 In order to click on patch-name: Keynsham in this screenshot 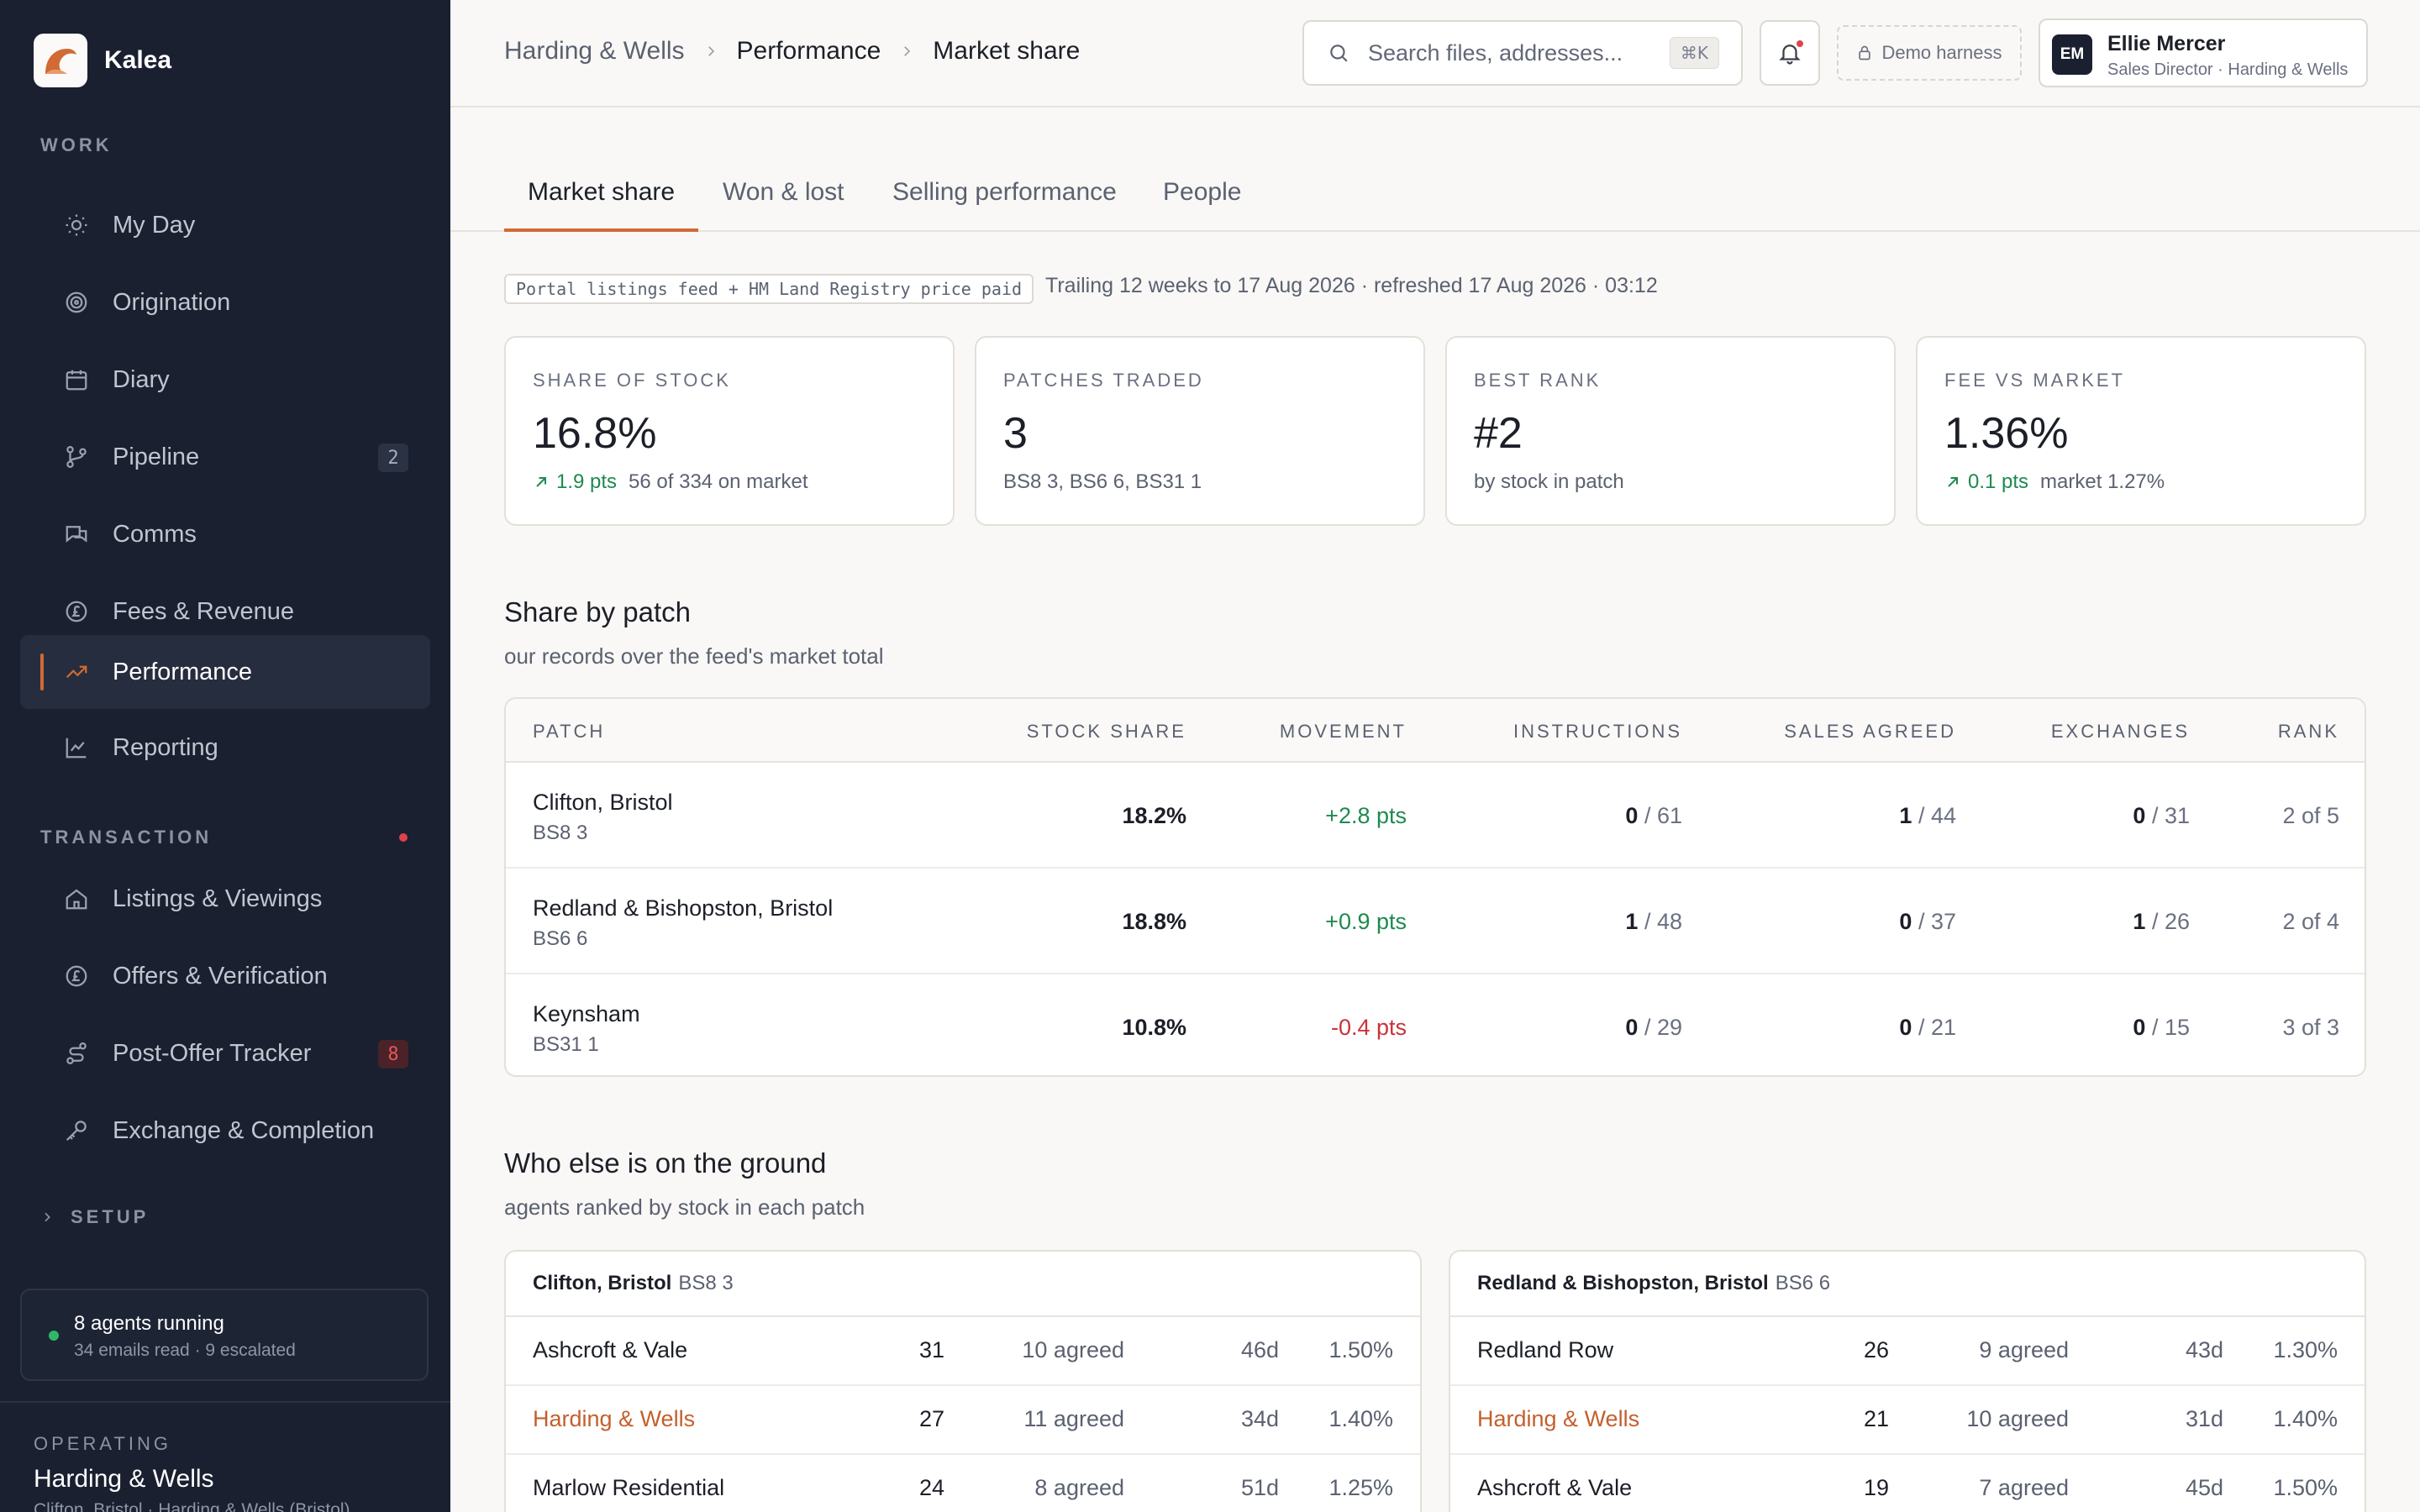, I will do `click(586, 1013)`.